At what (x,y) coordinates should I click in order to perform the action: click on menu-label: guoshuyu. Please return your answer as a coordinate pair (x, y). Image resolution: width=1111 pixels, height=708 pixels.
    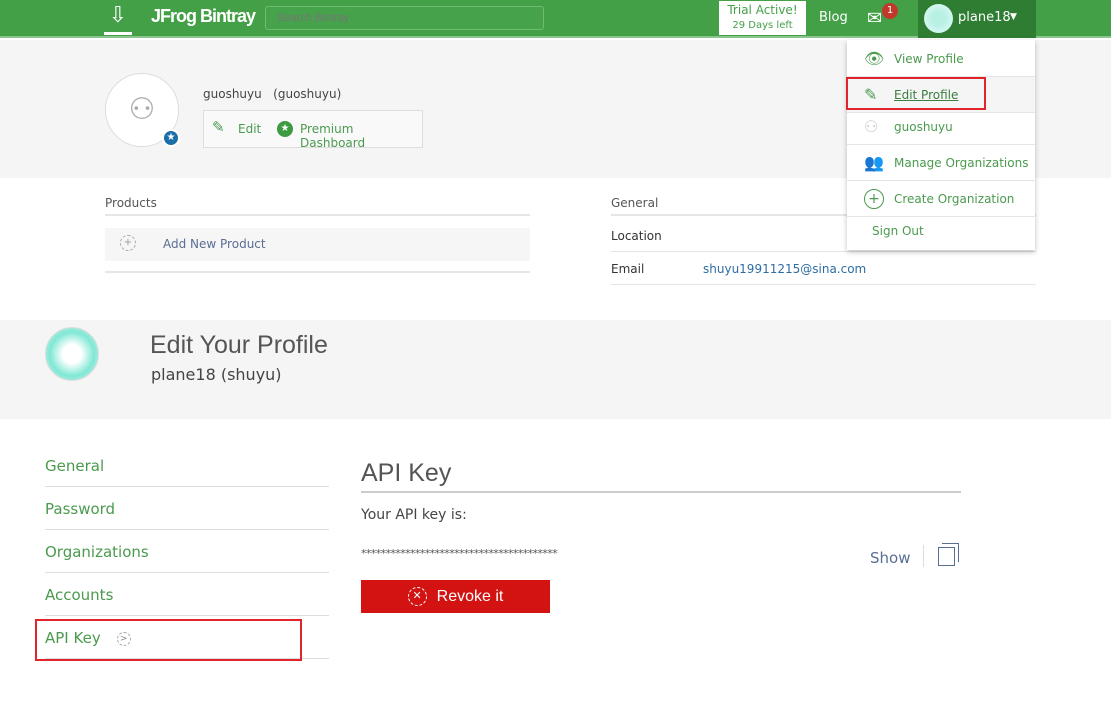
    Looking at the image, I should click on (923, 127).